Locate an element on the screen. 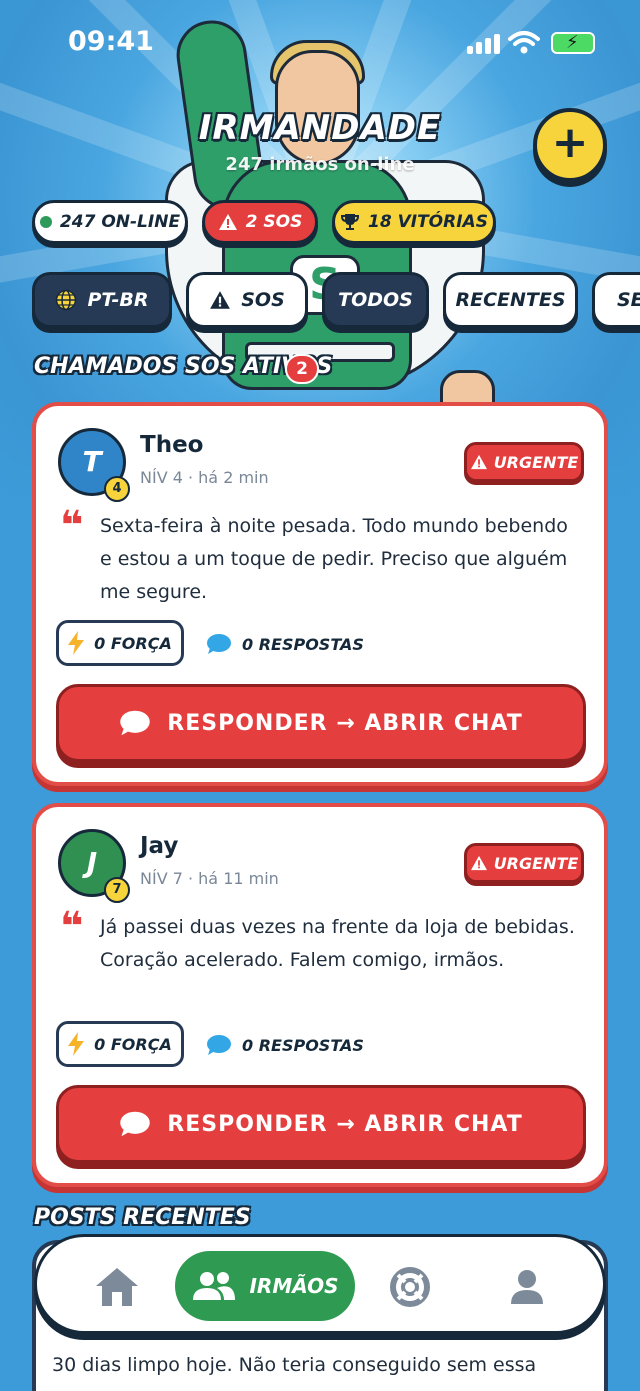  post-meta: NÍV 7 · há 11 min is located at coordinates (209, 878).